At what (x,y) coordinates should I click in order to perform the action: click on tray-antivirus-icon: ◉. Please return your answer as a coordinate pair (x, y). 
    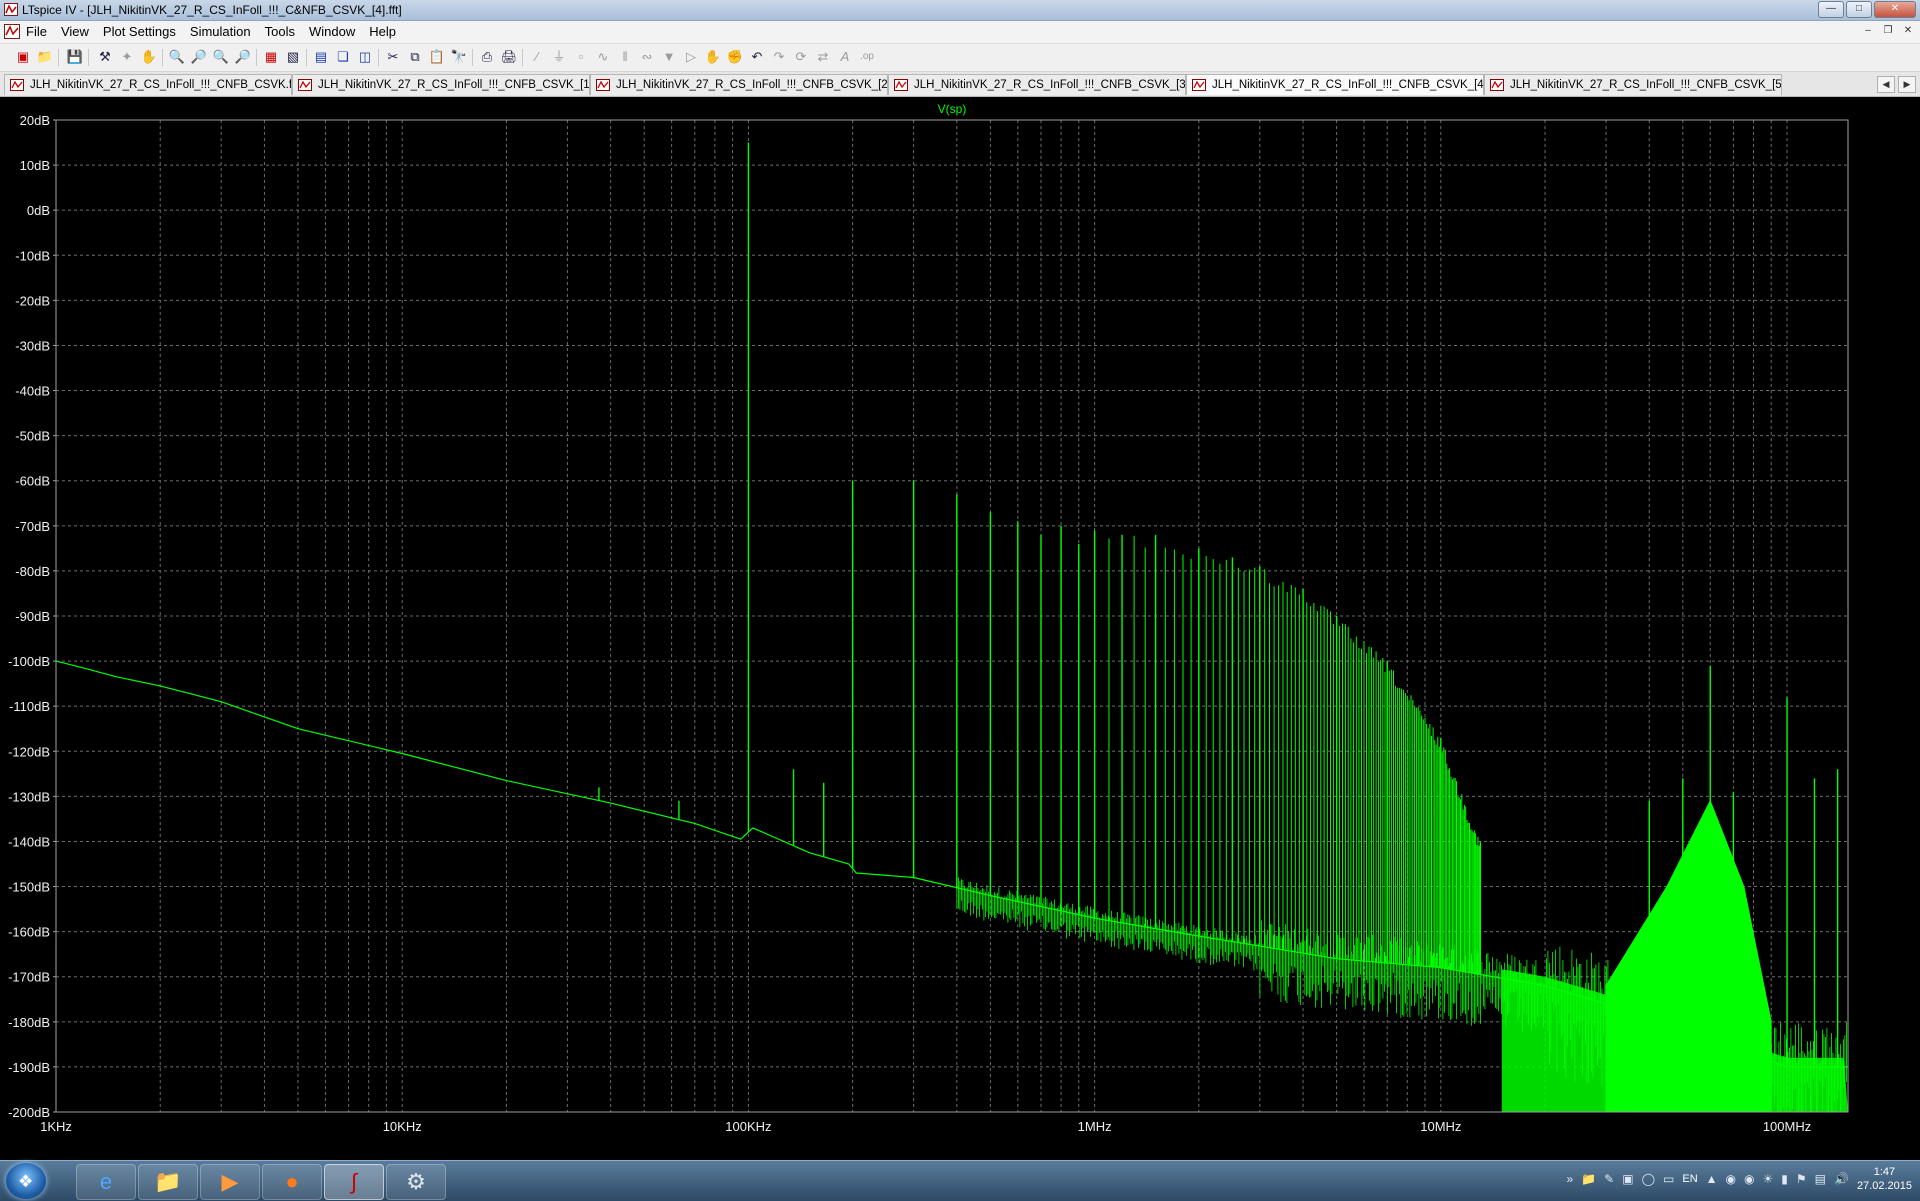
    Looking at the image, I should click on (1731, 1179).